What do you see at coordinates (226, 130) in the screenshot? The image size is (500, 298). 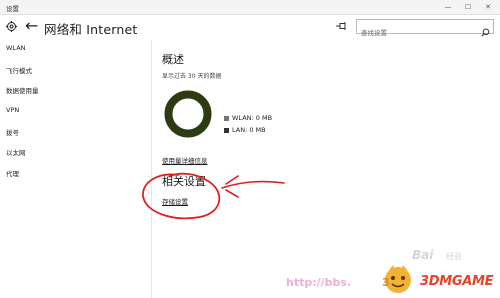 I see `legend-lan-swatch` at bounding box center [226, 130].